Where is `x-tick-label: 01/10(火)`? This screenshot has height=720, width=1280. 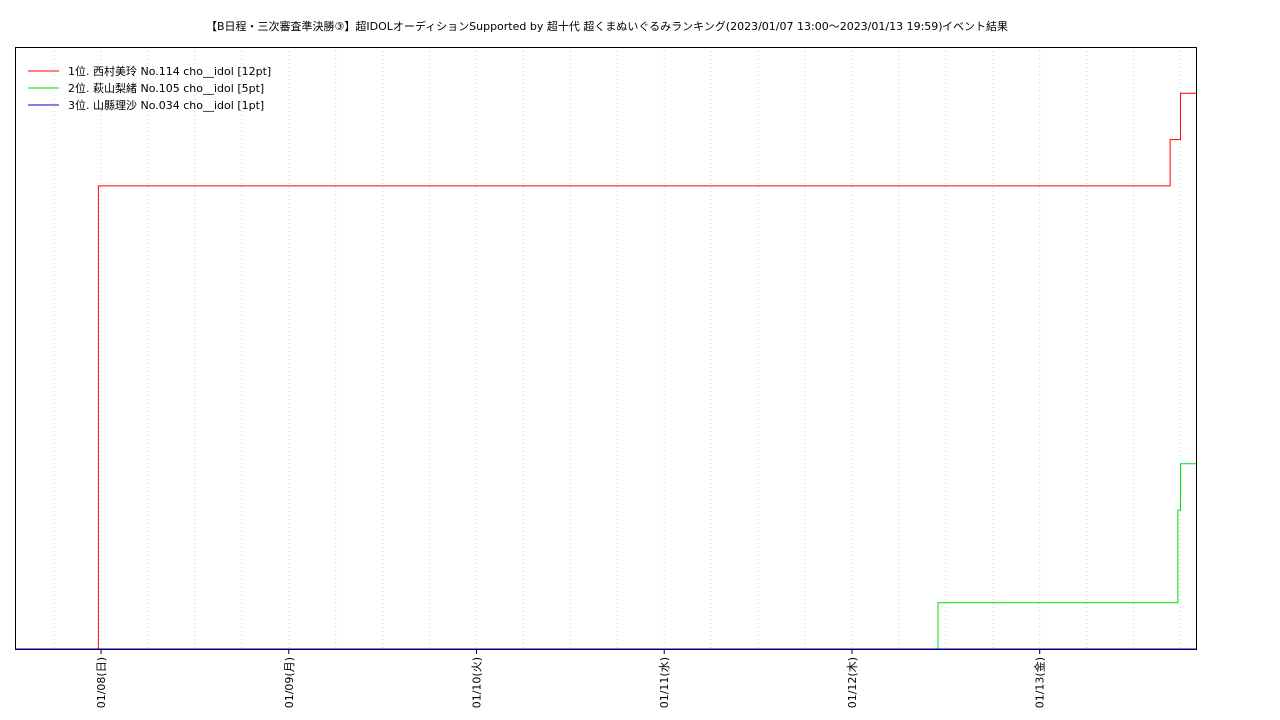
x-tick-label: 01/10(火) is located at coordinates (477, 682).